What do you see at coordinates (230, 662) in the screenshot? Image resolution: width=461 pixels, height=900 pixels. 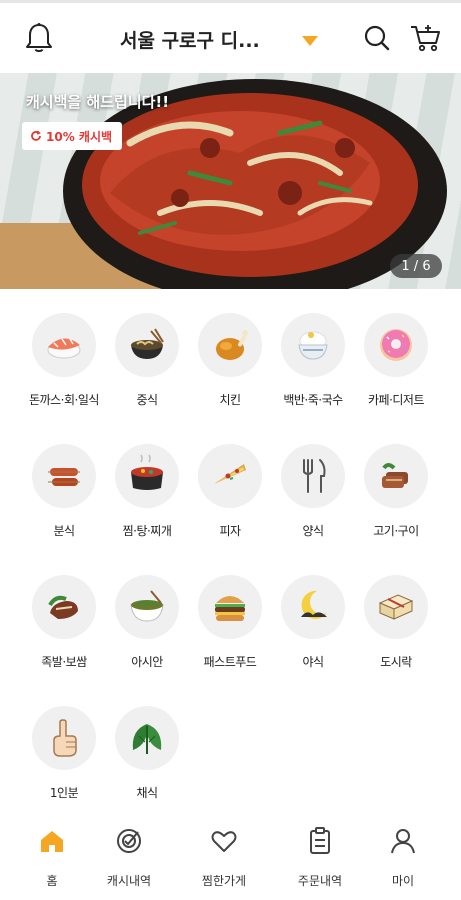 I see `category-label: 패스트푸드` at bounding box center [230, 662].